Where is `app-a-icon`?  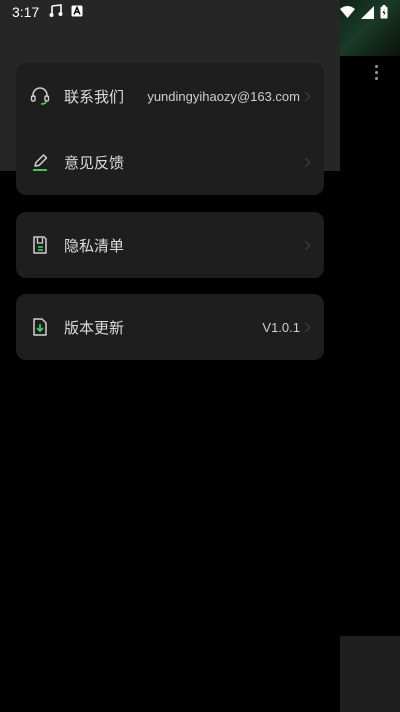 app-a-icon is located at coordinates (77, 12).